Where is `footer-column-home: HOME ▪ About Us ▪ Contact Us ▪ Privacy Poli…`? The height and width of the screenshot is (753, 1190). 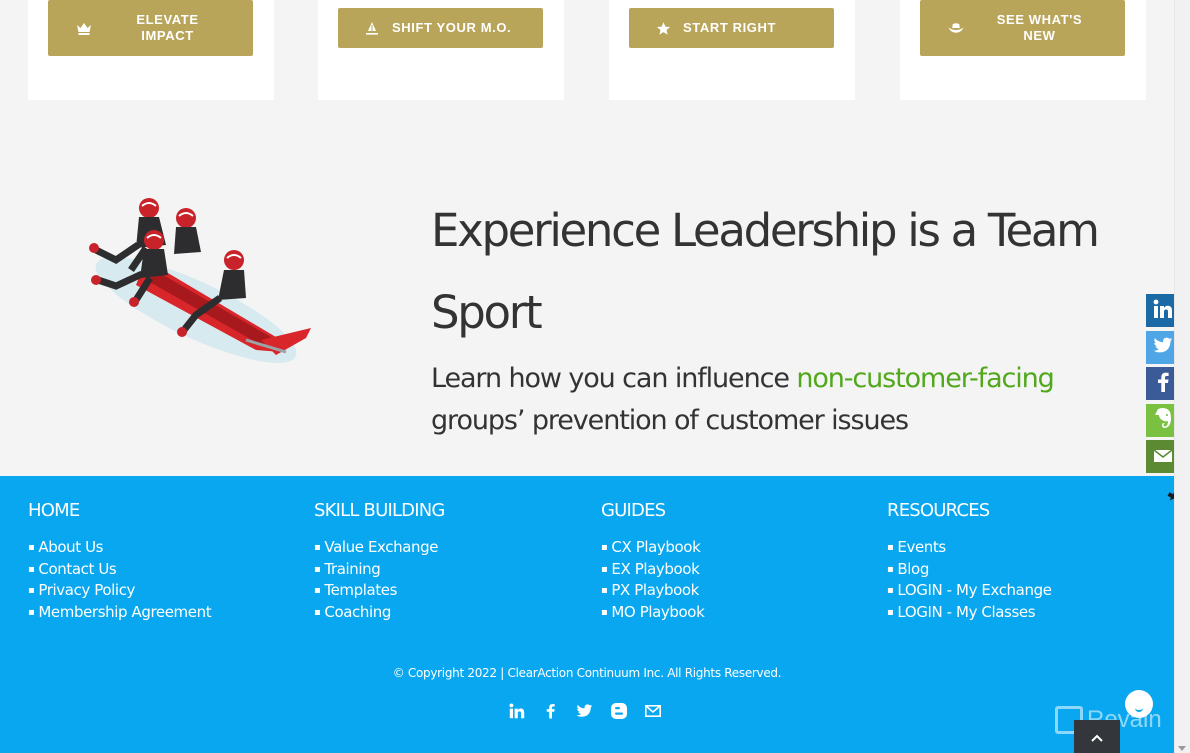 footer-column-home: HOME ▪ About Us ▪ Contact Us ▪ Privacy Poli… is located at coordinates (120, 562).